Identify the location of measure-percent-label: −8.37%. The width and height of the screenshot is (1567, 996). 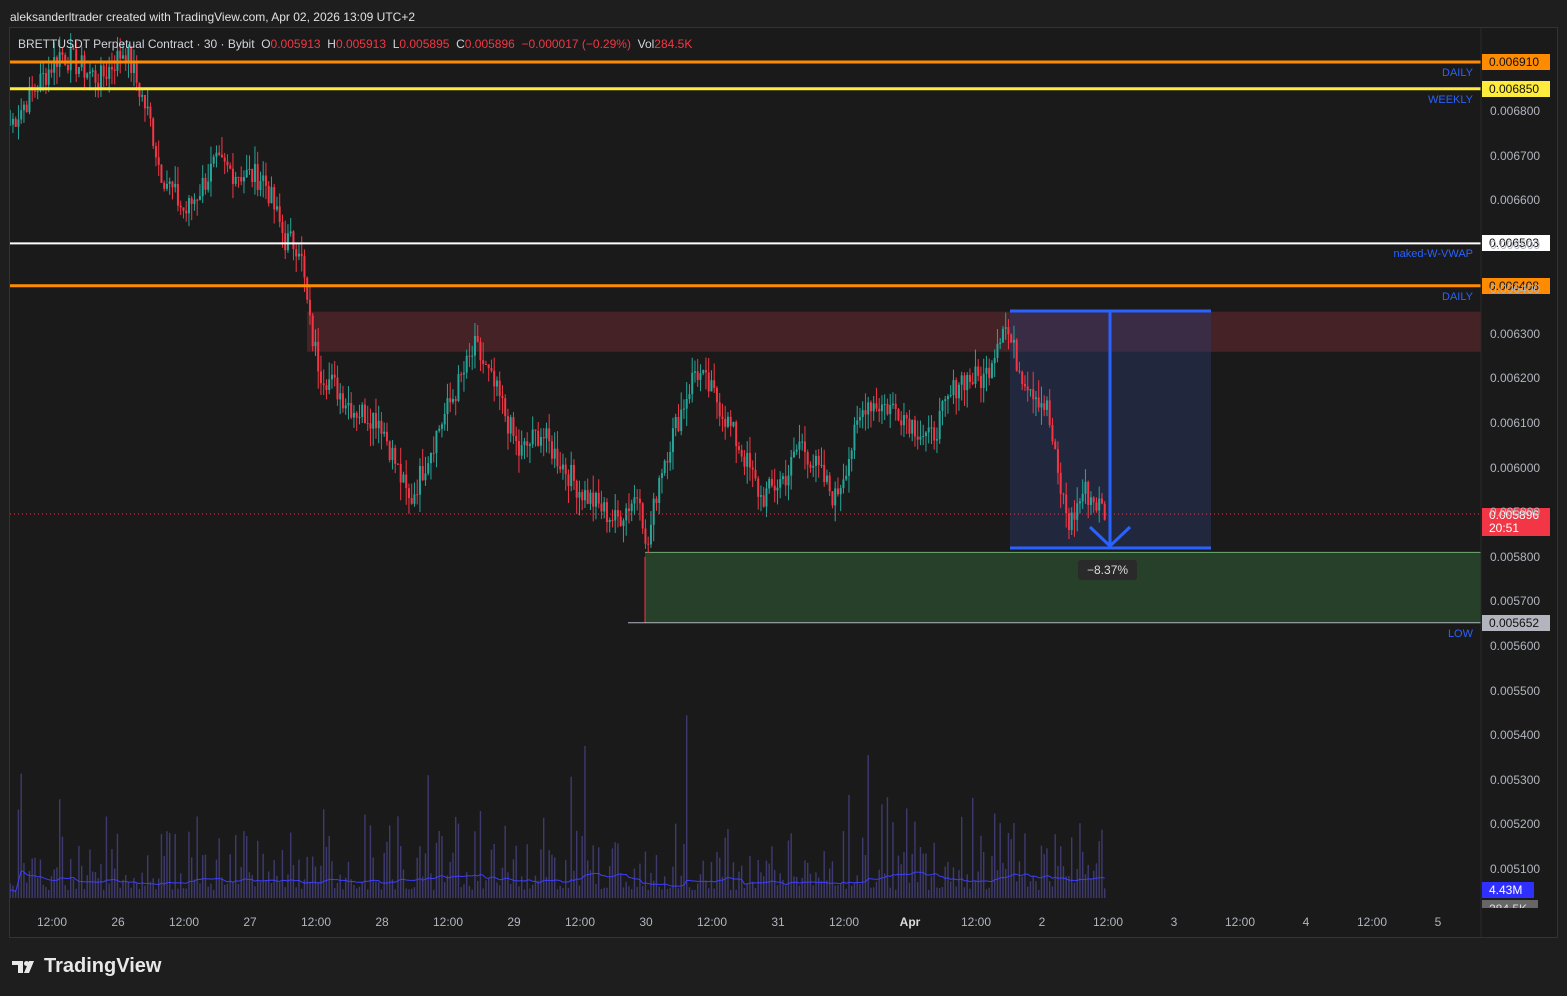
(1108, 570).